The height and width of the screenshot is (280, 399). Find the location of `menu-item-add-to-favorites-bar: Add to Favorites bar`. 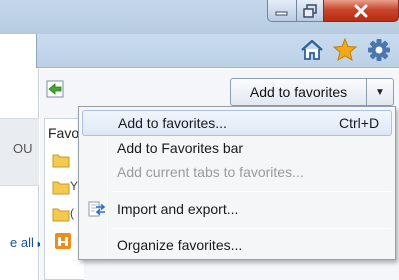

menu-item-add-to-favorites-bar: Add to Favorites bar is located at coordinates (237, 148).